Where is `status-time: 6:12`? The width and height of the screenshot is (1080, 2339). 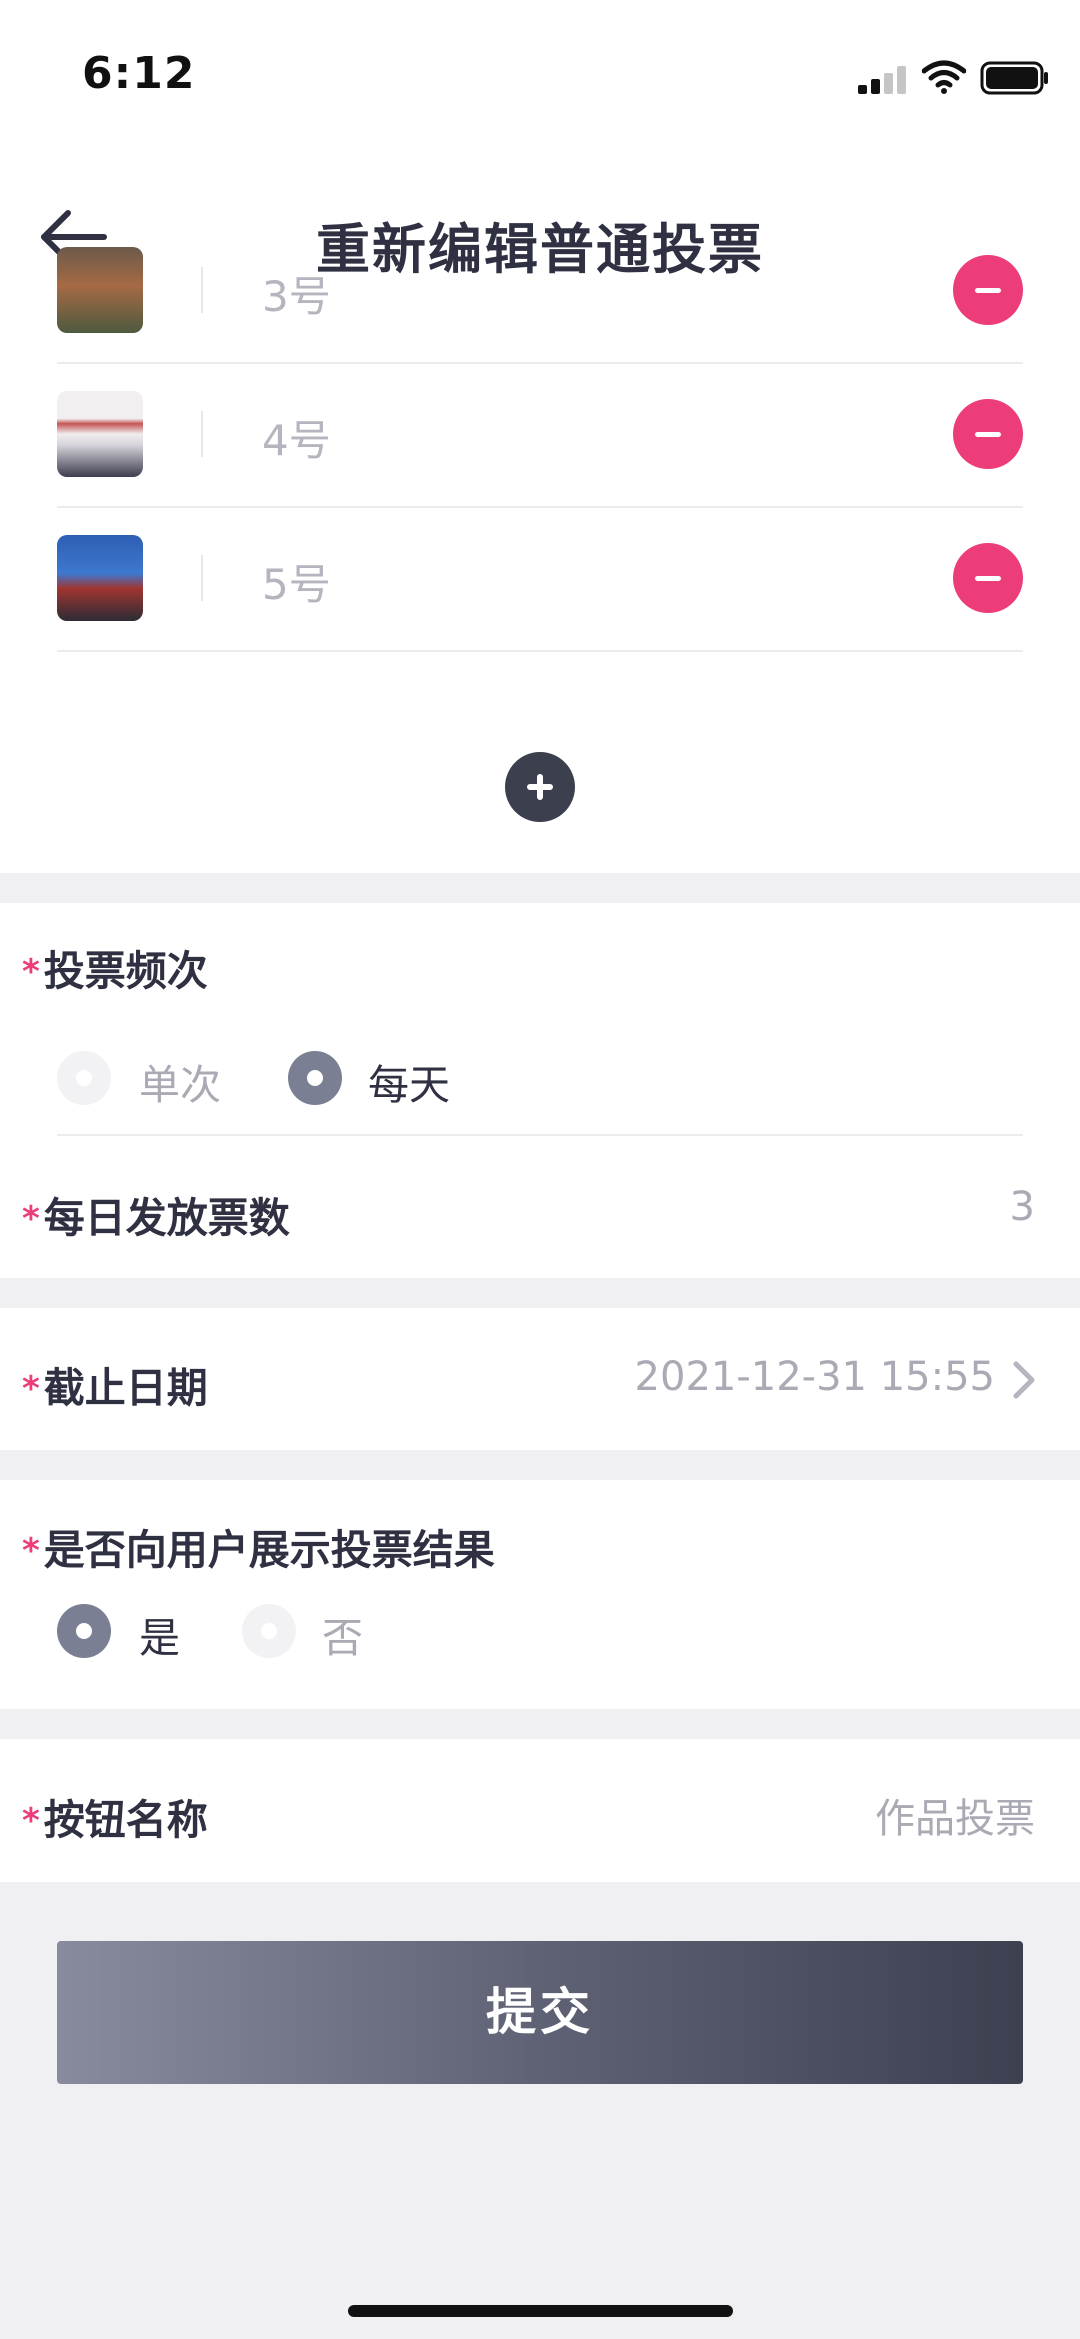
status-time: 6:12 is located at coordinates (139, 73).